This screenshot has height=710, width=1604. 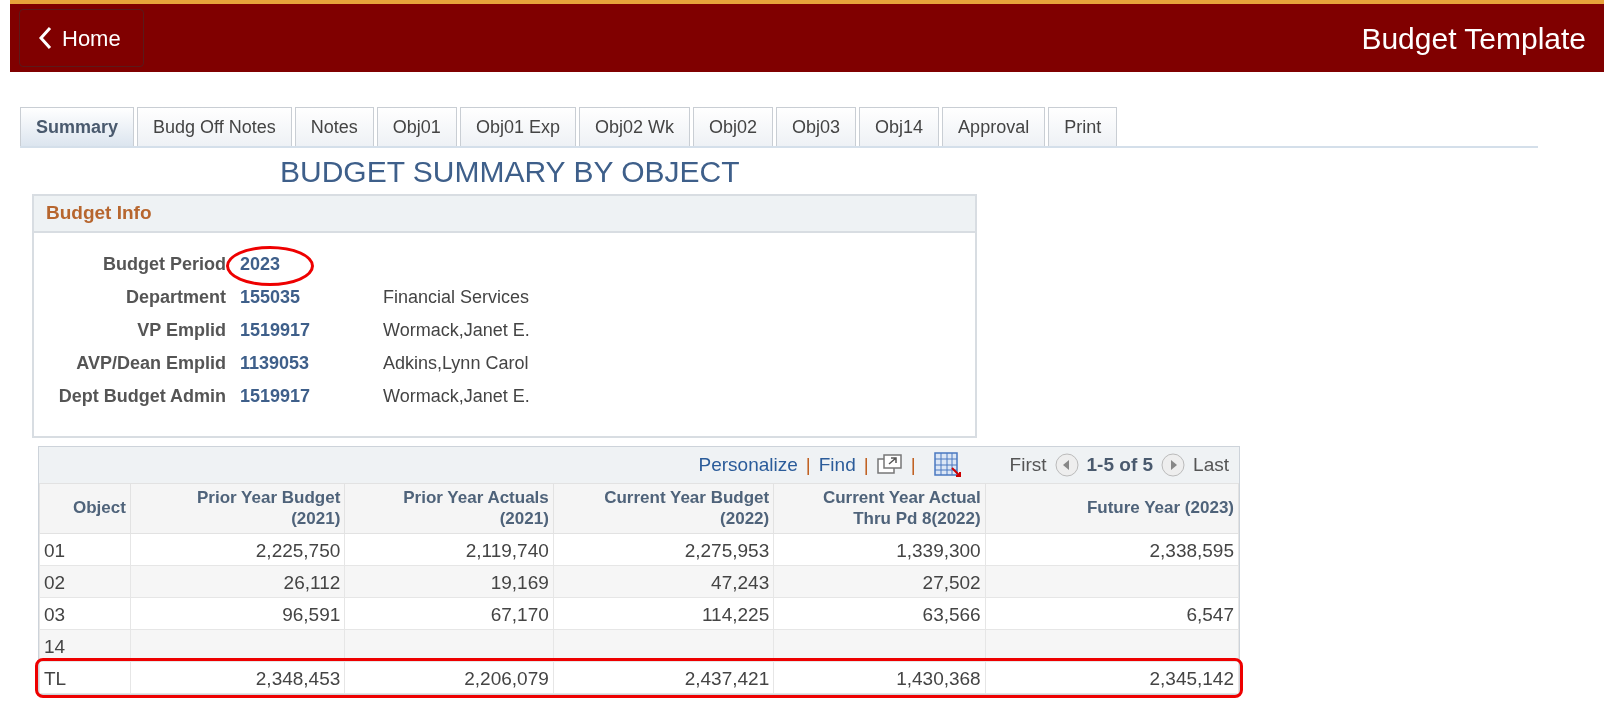 What do you see at coordinates (449, 581) in the screenshot?
I see `table-cell: 19,169` at bounding box center [449, 581].